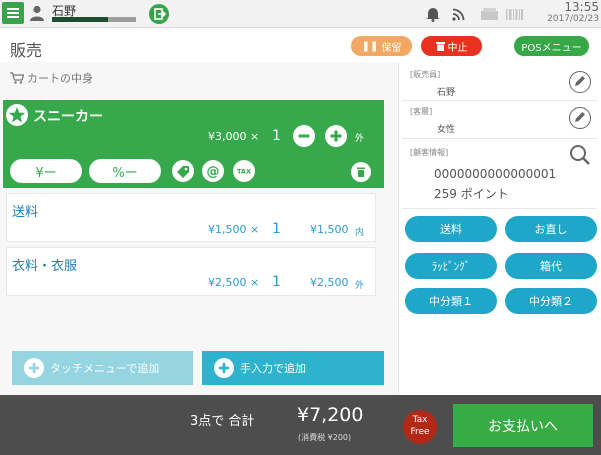 The image size is (601, 455). Describe the element at coordinates (360, 286) in the screenshot. I see `cart-item-tax-flag: 外` at that location.